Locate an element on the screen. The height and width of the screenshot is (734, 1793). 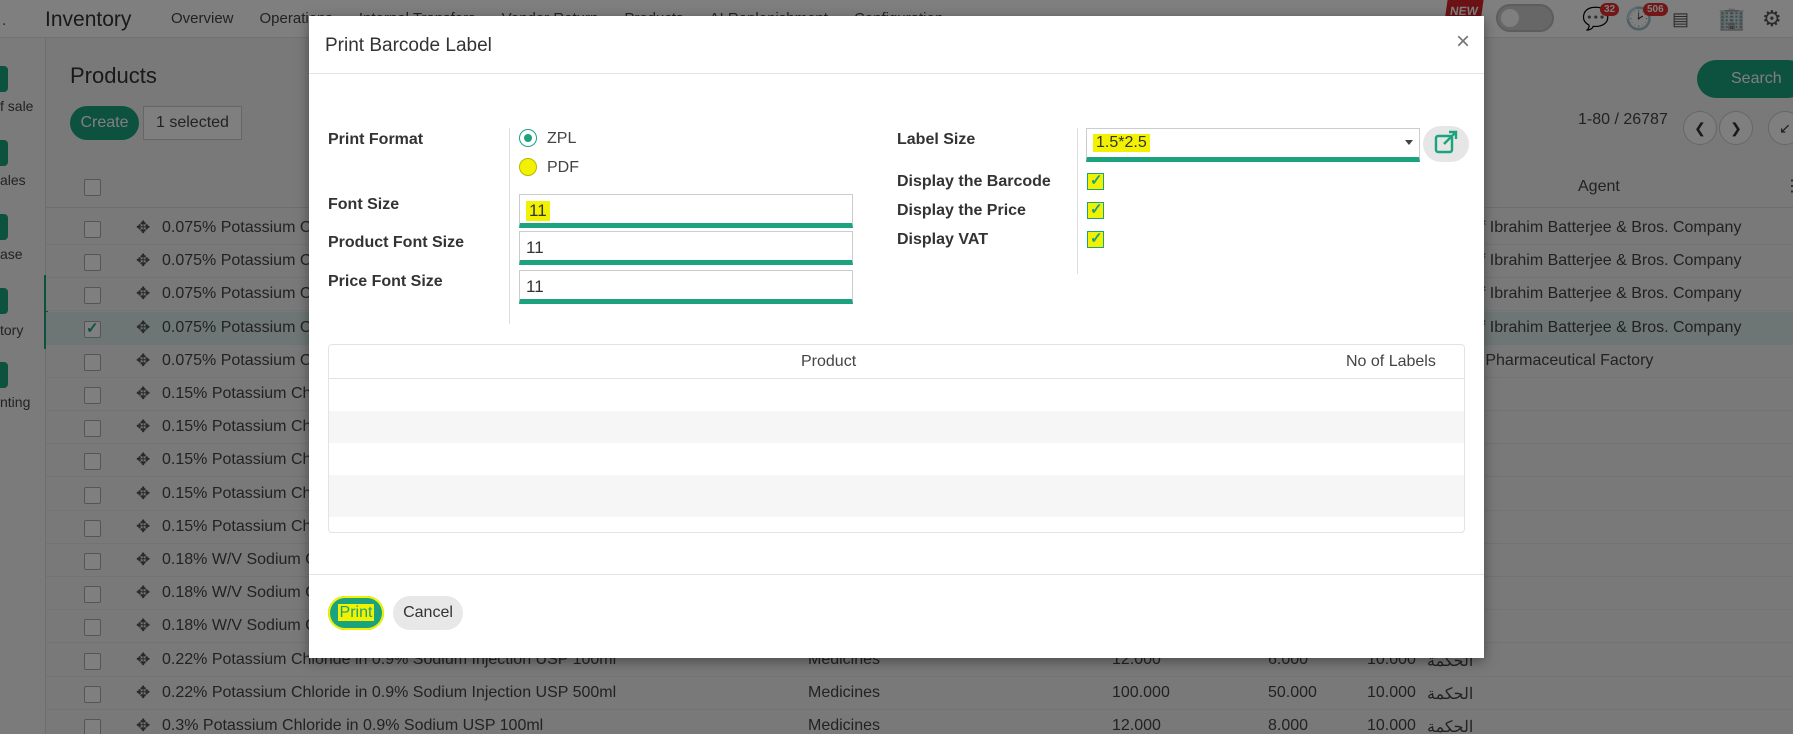
price-font-size-input: 11 is located at coordinates (686, 287).